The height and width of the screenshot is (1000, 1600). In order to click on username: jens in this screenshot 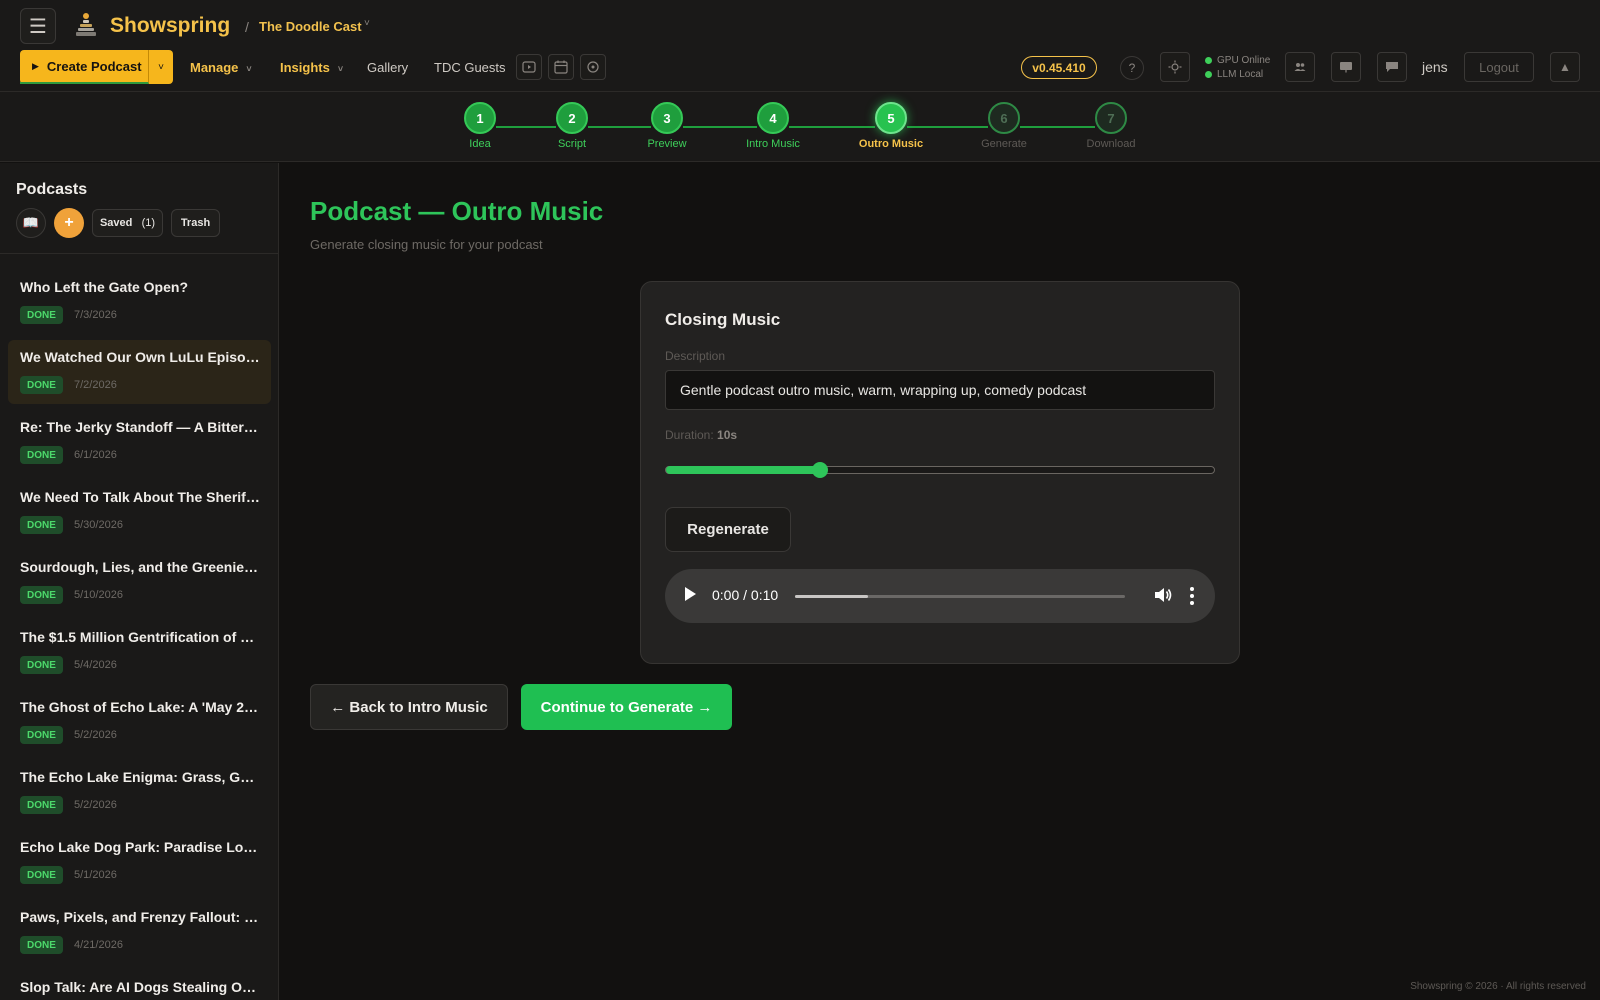, I will do `click(1435, 67)`.